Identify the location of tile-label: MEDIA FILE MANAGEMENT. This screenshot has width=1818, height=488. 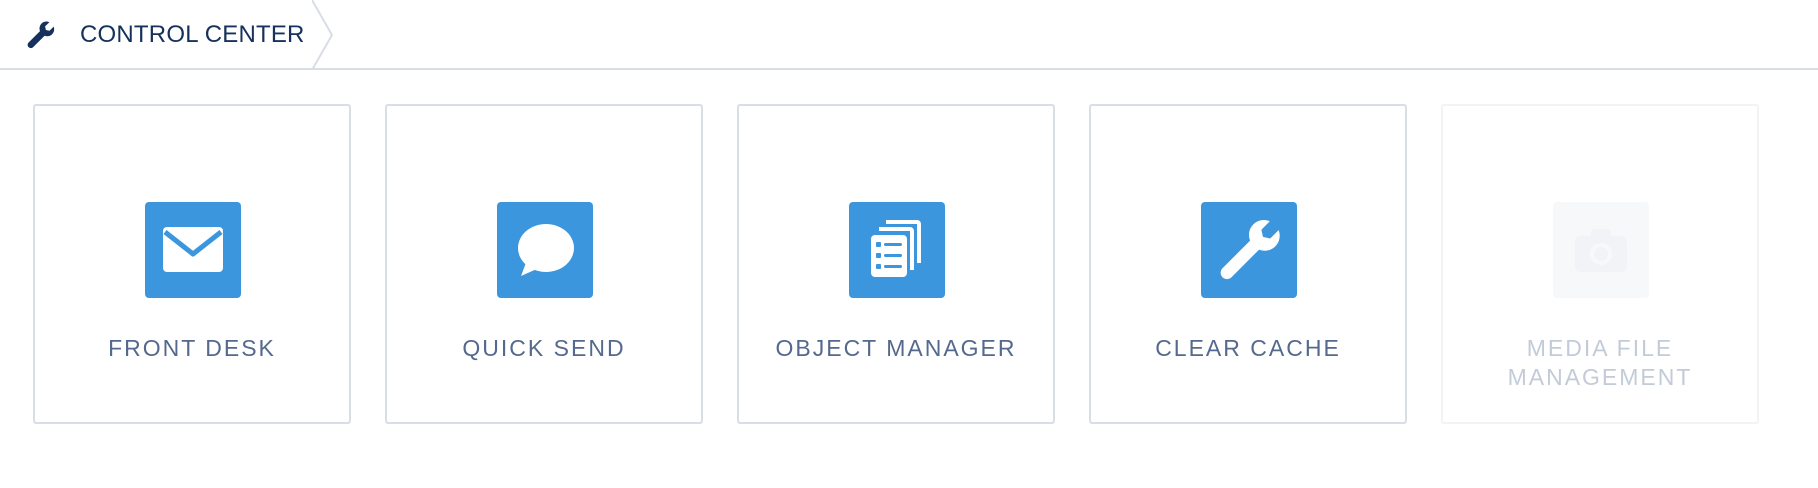
(1600, 362).